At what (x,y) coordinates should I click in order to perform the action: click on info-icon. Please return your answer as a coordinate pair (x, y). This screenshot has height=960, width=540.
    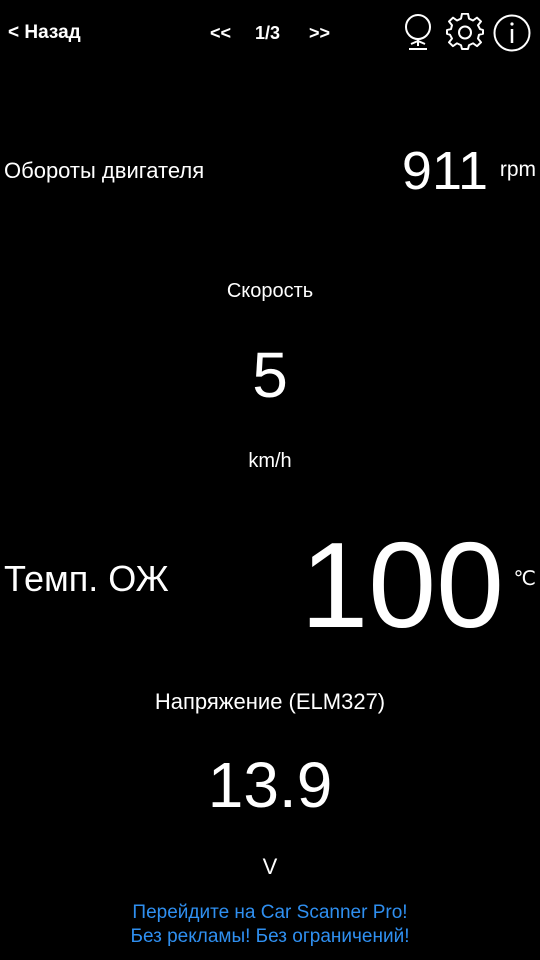
    Looking at the image, I should click on (512, 33).